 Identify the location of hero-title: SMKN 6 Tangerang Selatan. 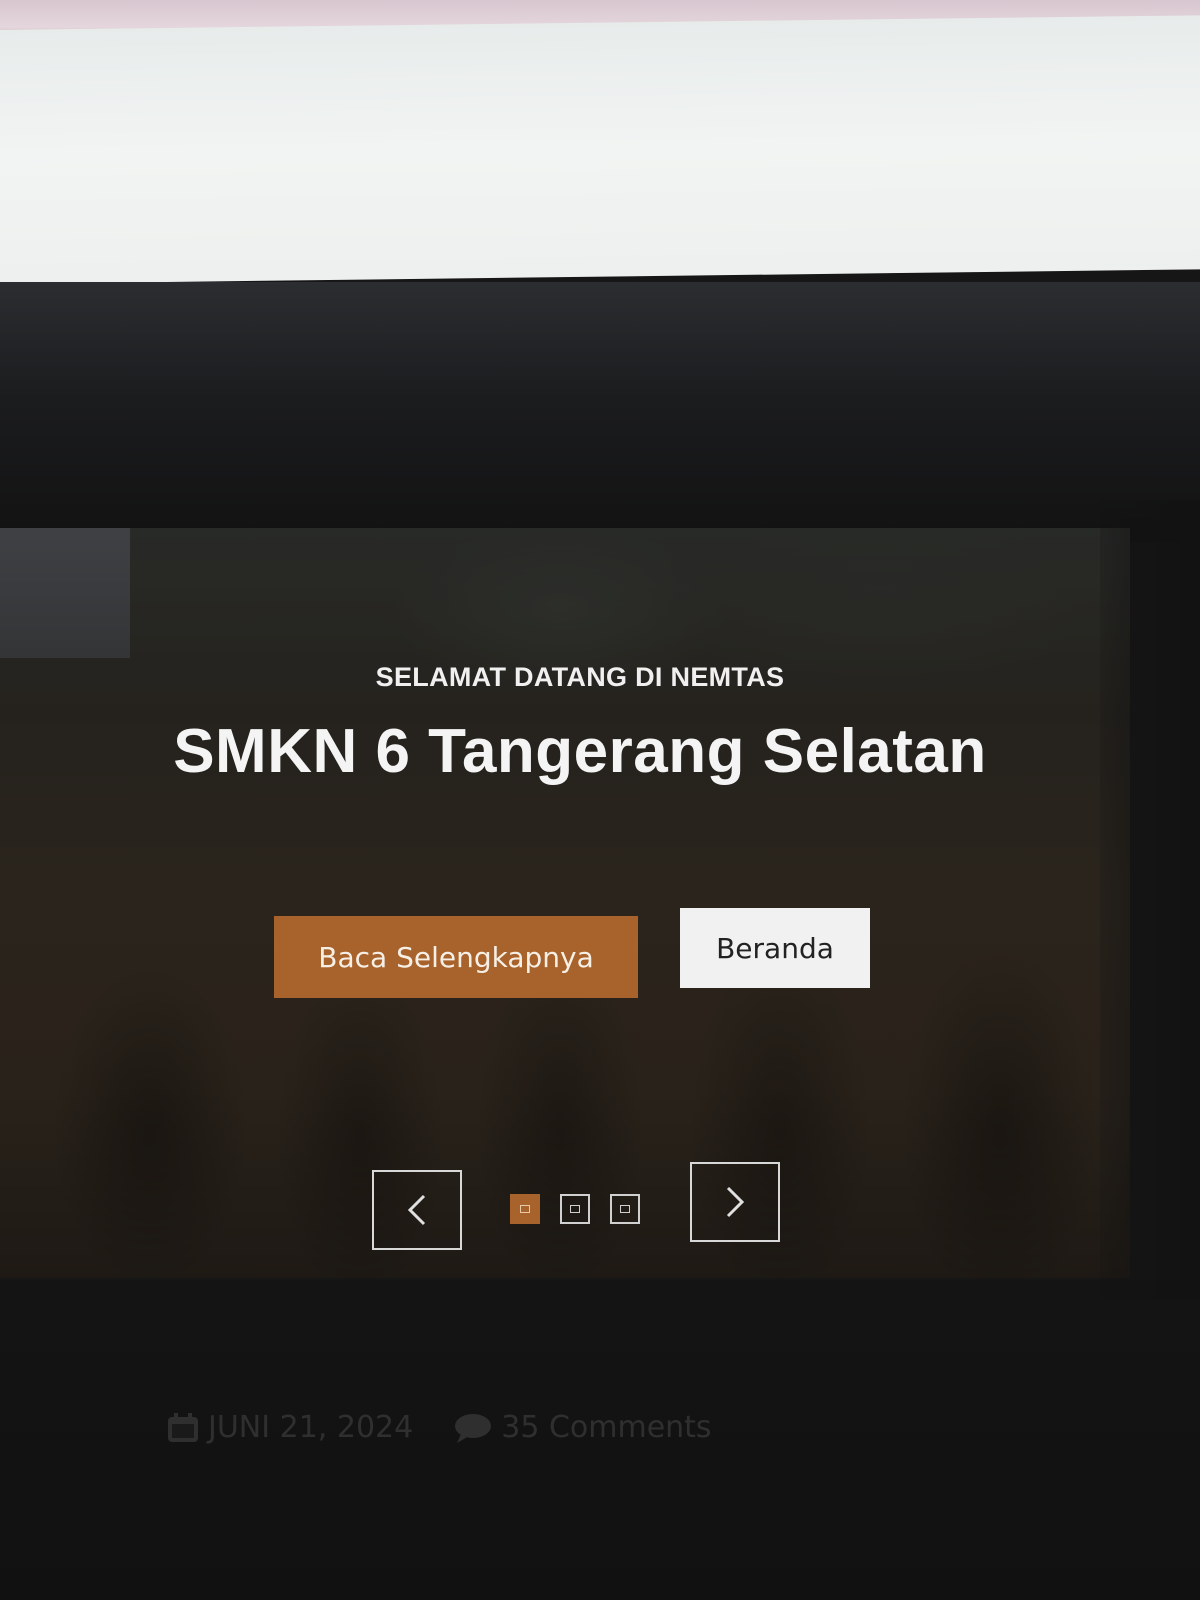
(580, 751).